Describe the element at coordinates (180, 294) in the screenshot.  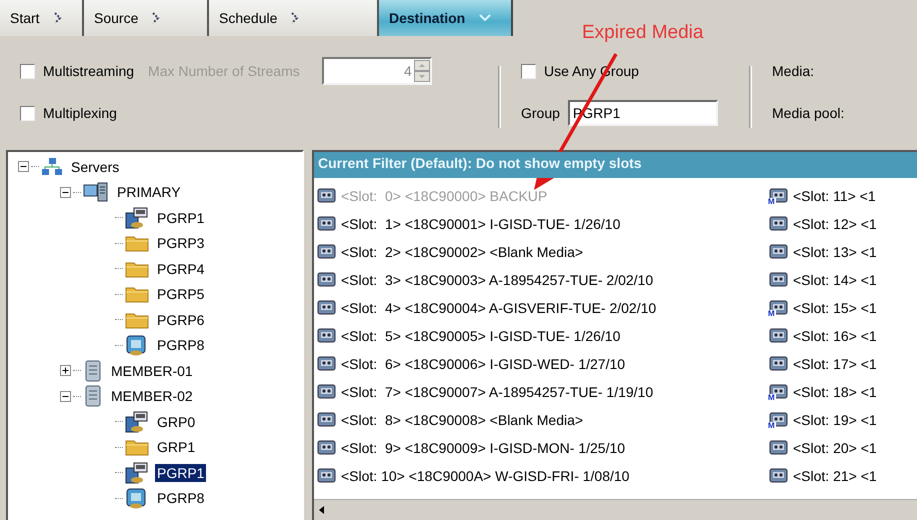
I see `tree-item: PGRP5` at that location.